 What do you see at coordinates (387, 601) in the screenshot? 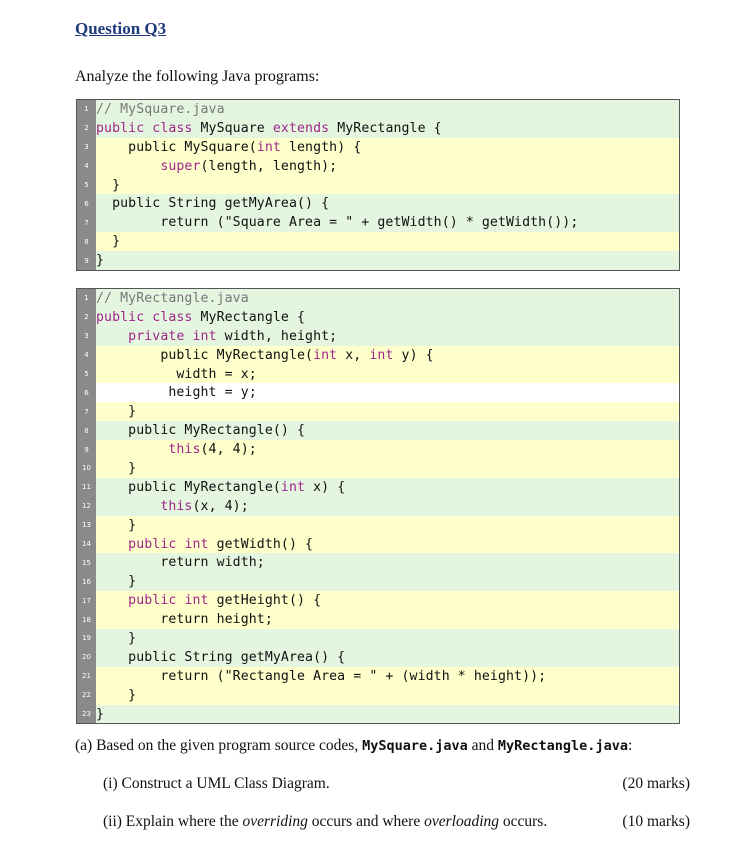
I see `code-text: public int getHeight() {` at bounding box center [387, 601].